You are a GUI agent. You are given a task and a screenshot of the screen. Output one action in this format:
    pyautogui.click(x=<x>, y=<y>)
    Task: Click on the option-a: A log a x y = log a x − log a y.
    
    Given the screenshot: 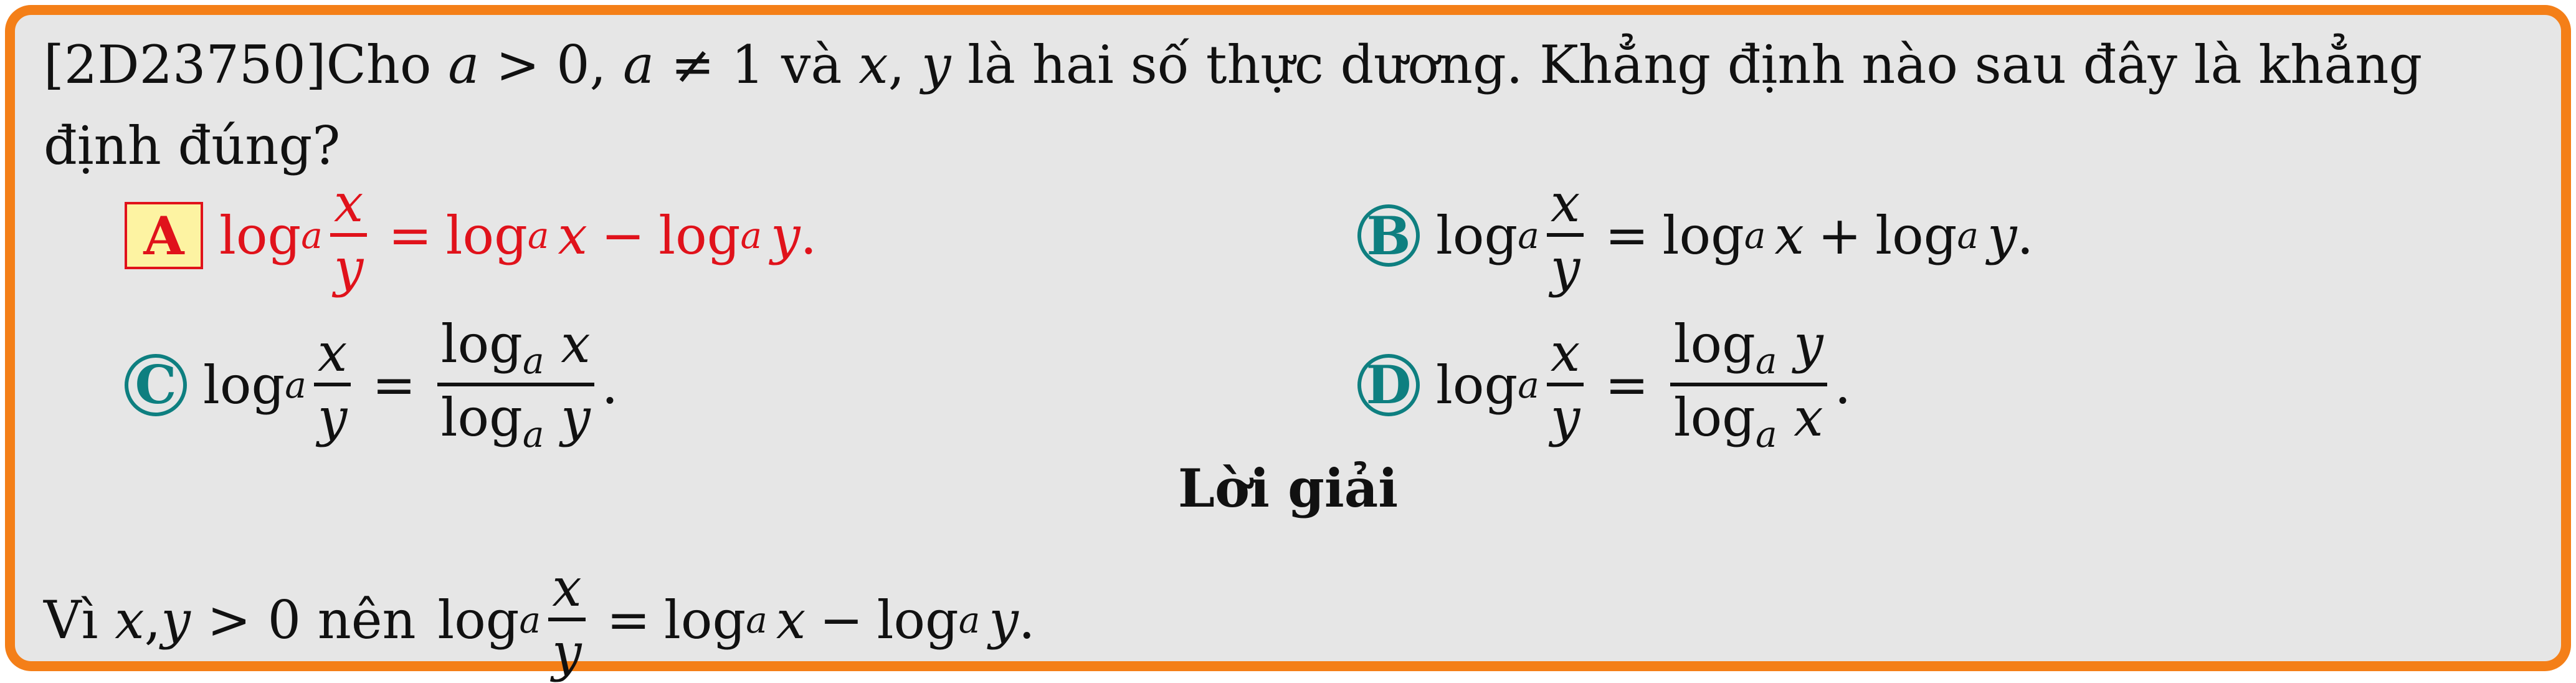 What is the action you would take?
    pyautogui.click(x=471, y=236)
    